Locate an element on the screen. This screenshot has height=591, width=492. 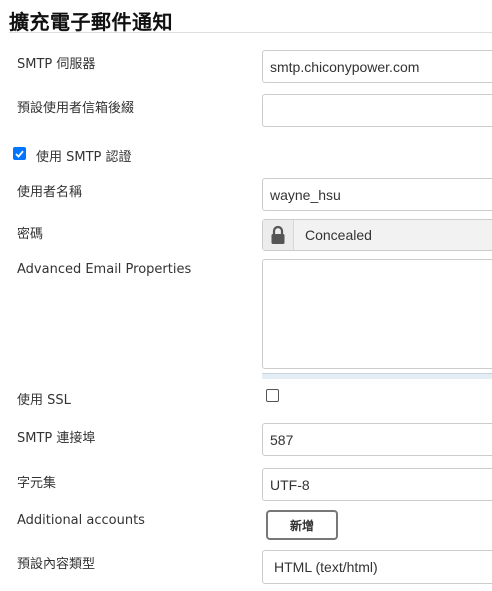
additional-accounts-label: Additional accounts is located at coordinates (81, 520).